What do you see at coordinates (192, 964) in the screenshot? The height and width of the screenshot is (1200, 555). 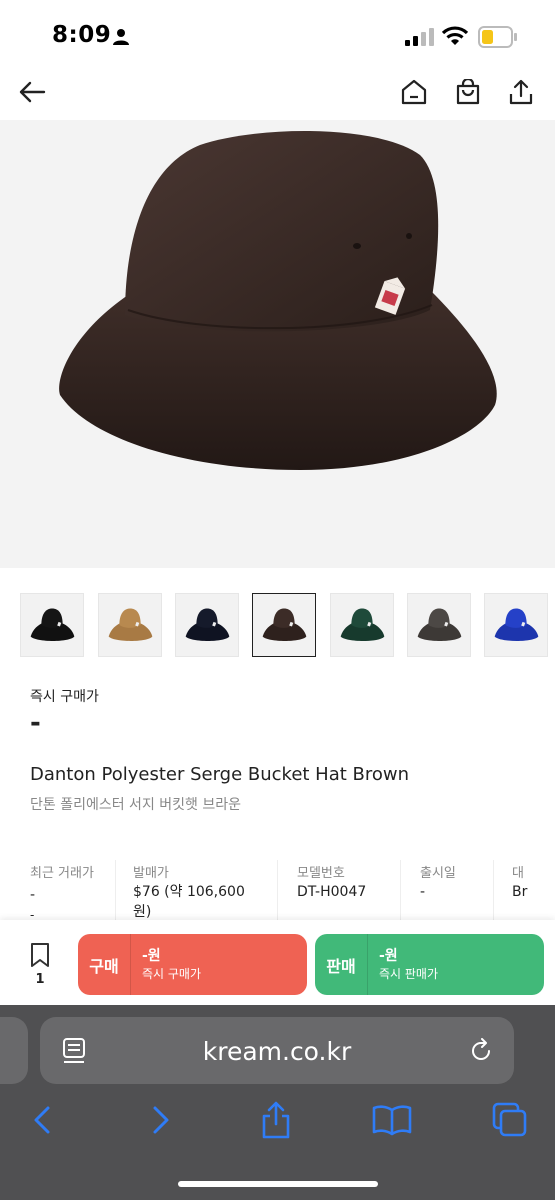 I see `buy-button: 구매 -원 즉시 구매가` at bounding box center [192, 964].